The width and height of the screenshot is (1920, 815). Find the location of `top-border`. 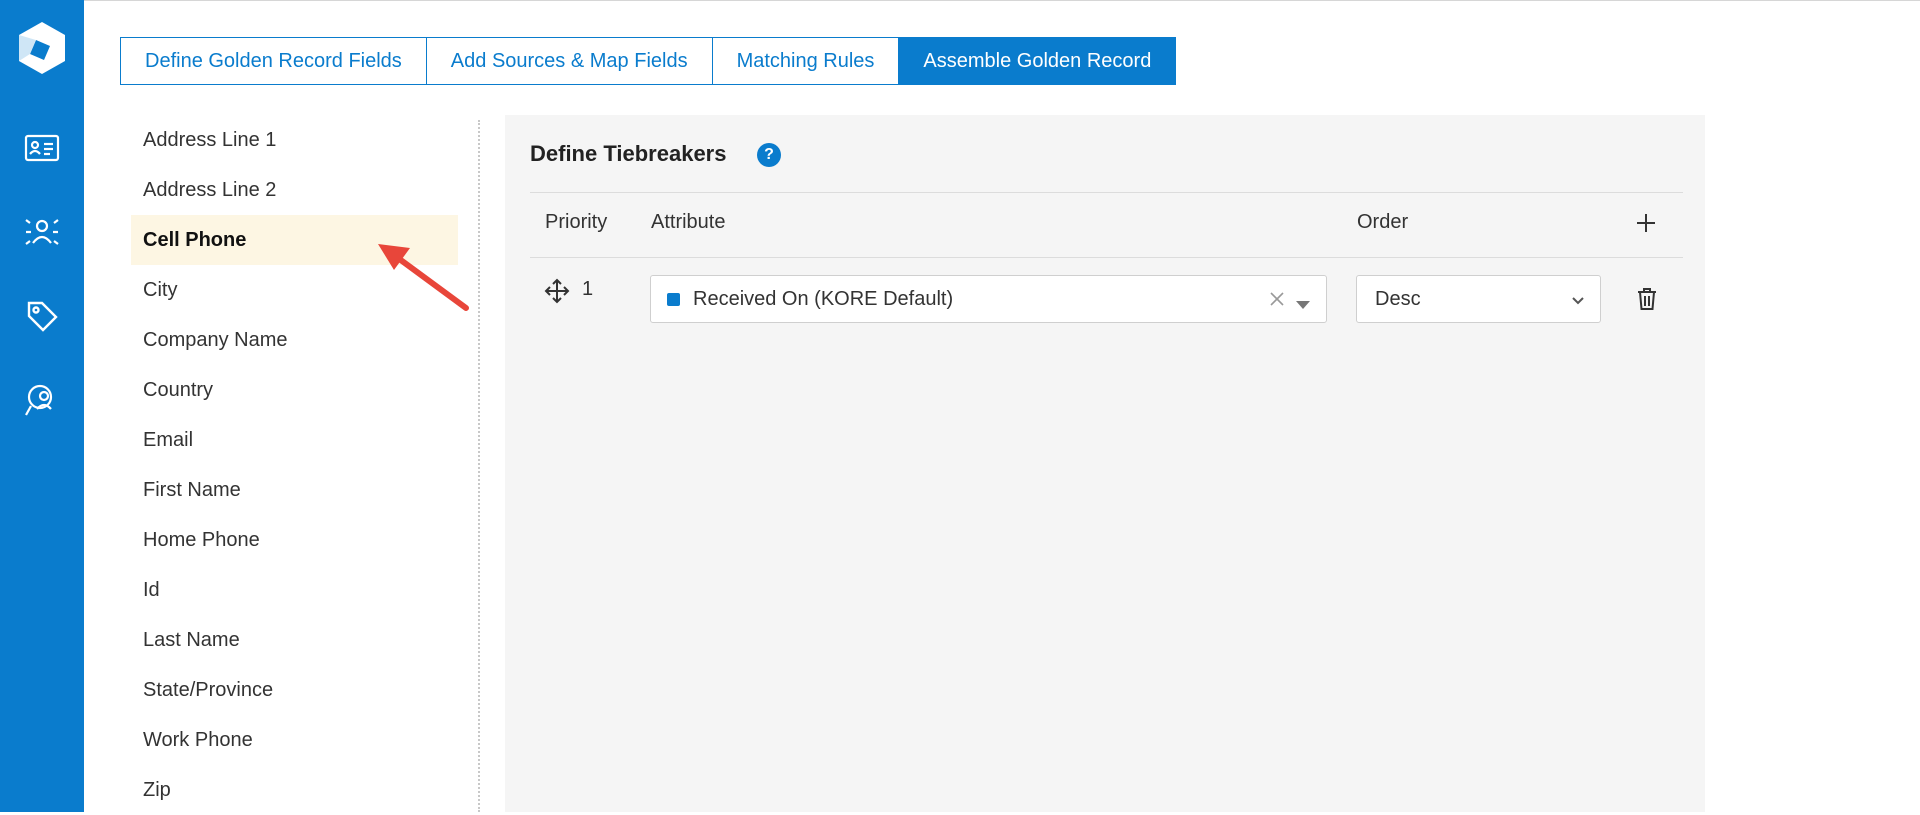

top-border is located at coordinates (960, 0).